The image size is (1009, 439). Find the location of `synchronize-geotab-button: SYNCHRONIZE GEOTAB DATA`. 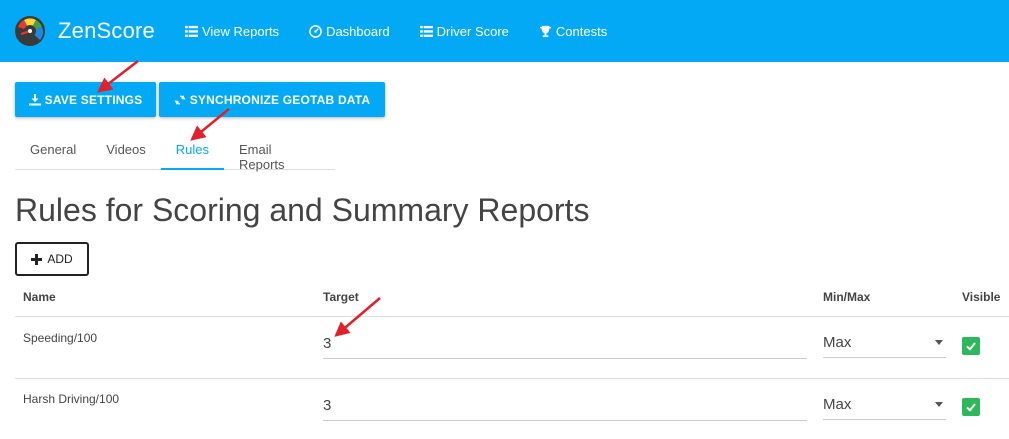

synchronize-geotab-button: SYNCHRONIZE GEOTAB DATA is located at coordinates (272, 99).